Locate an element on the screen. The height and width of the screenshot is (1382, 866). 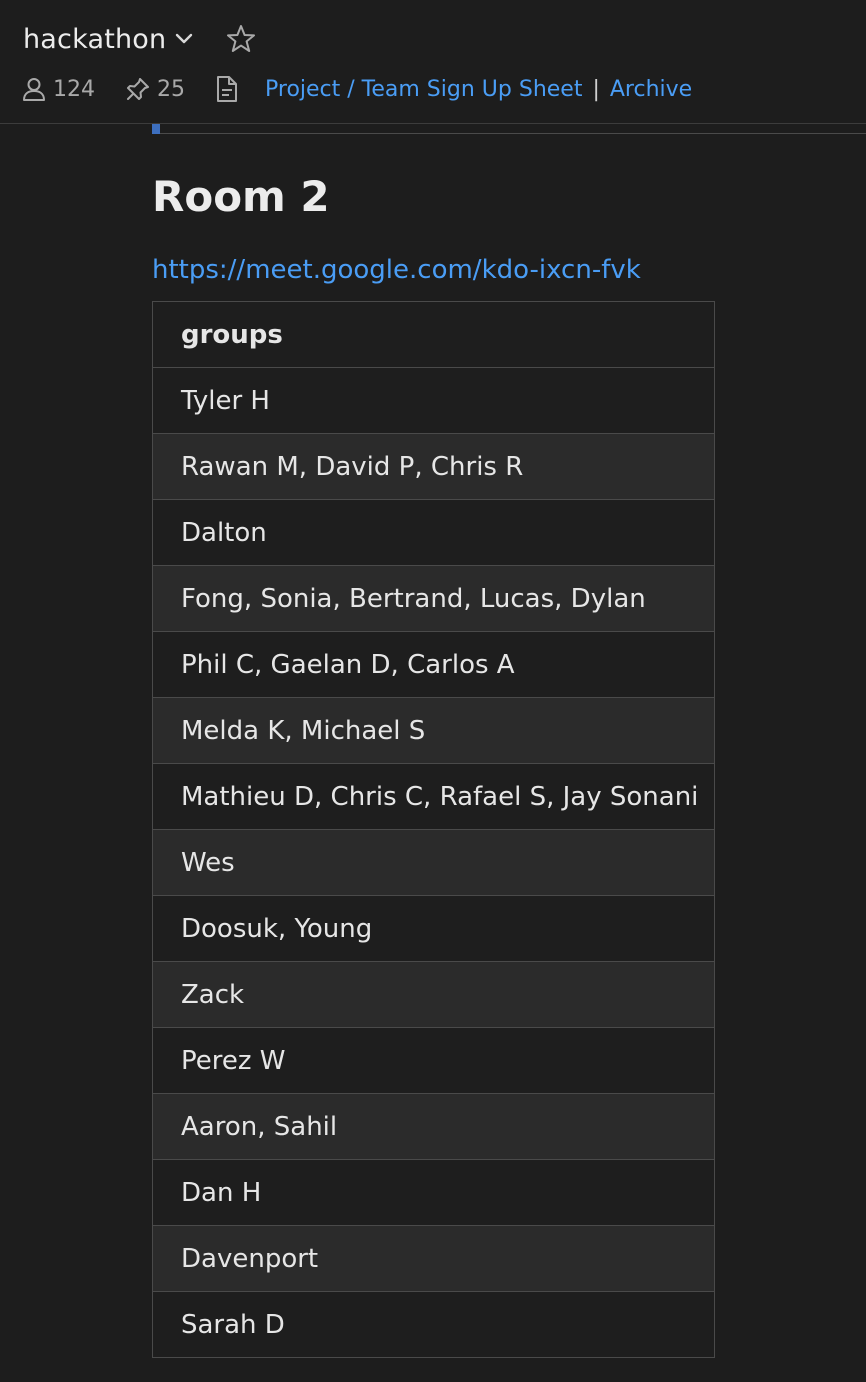
table-row: Rawan M, David P, Chris R is located at coordinates (433, 466).